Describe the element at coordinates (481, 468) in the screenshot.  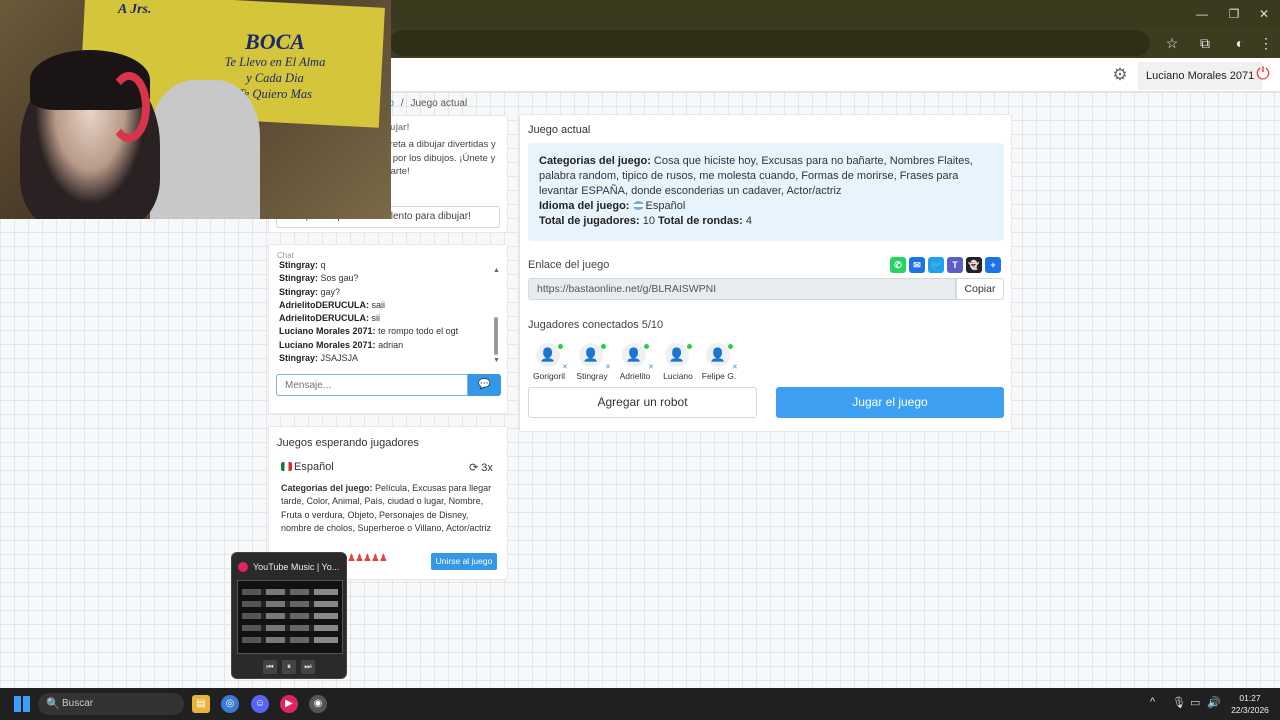
I see `game-rounds: ⟳ 3x` at that location.